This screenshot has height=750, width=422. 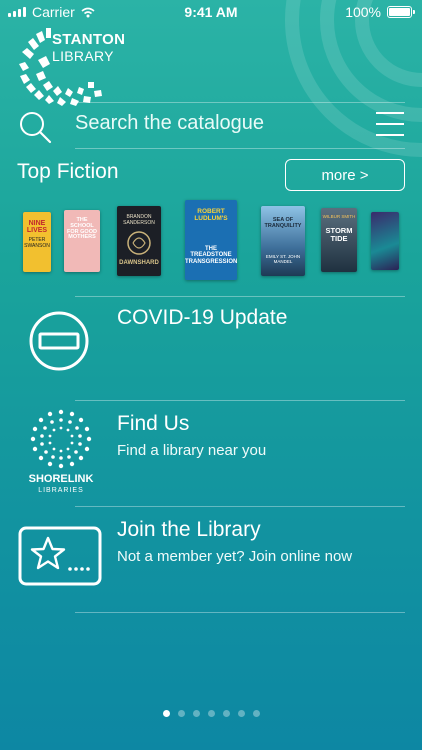 What do you see at coordinates (61, 439) in the screenshot?
I see `shorelink-libraries-logo` at bounding box center [61, 439].